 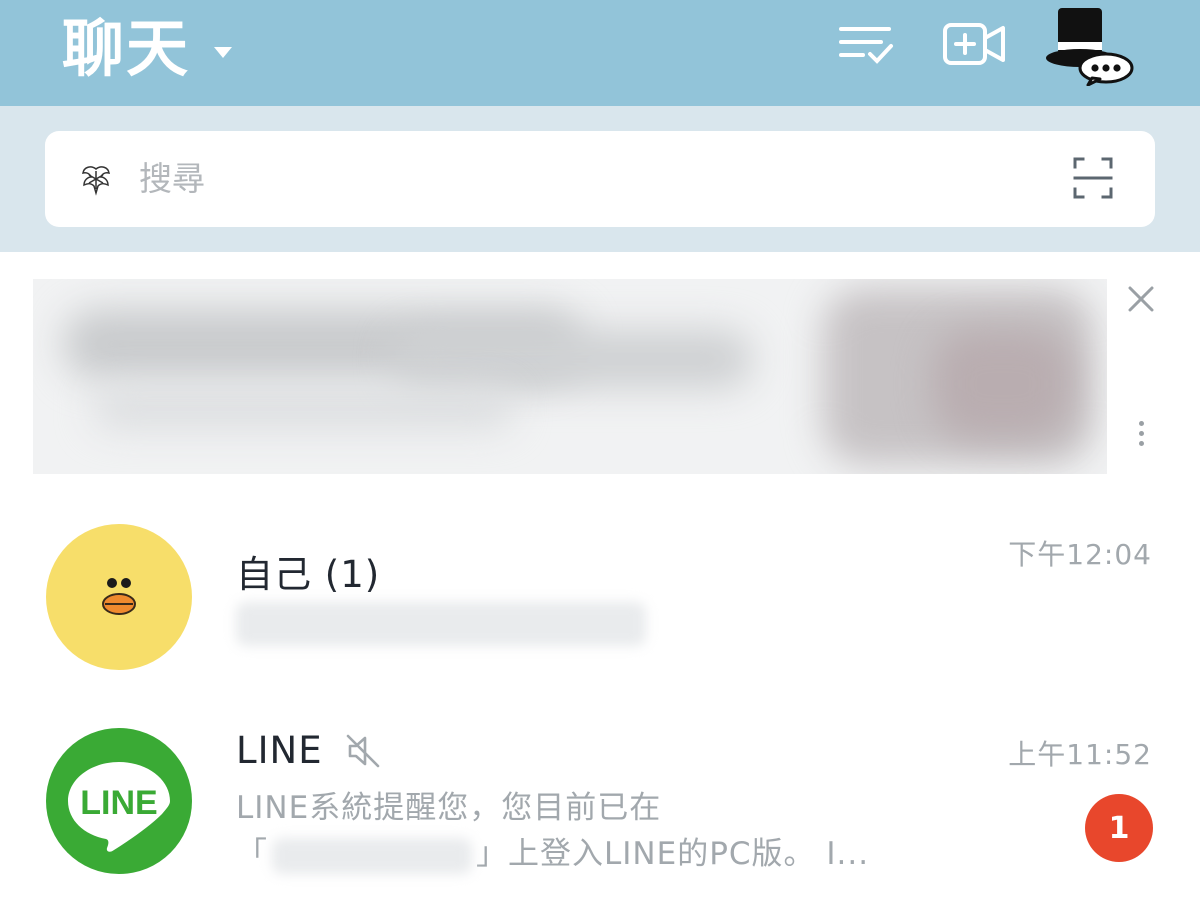 What do you see at coordinates (1093, 178) in the screenshot?
I see `qr-scan-icon` at bounding box center [1093, 178].